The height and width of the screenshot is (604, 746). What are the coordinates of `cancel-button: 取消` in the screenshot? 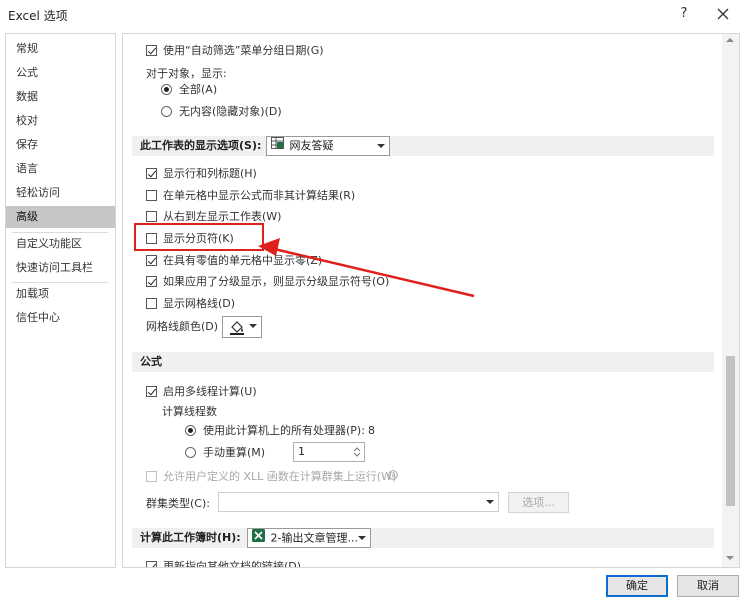 It's located at (708, 586).